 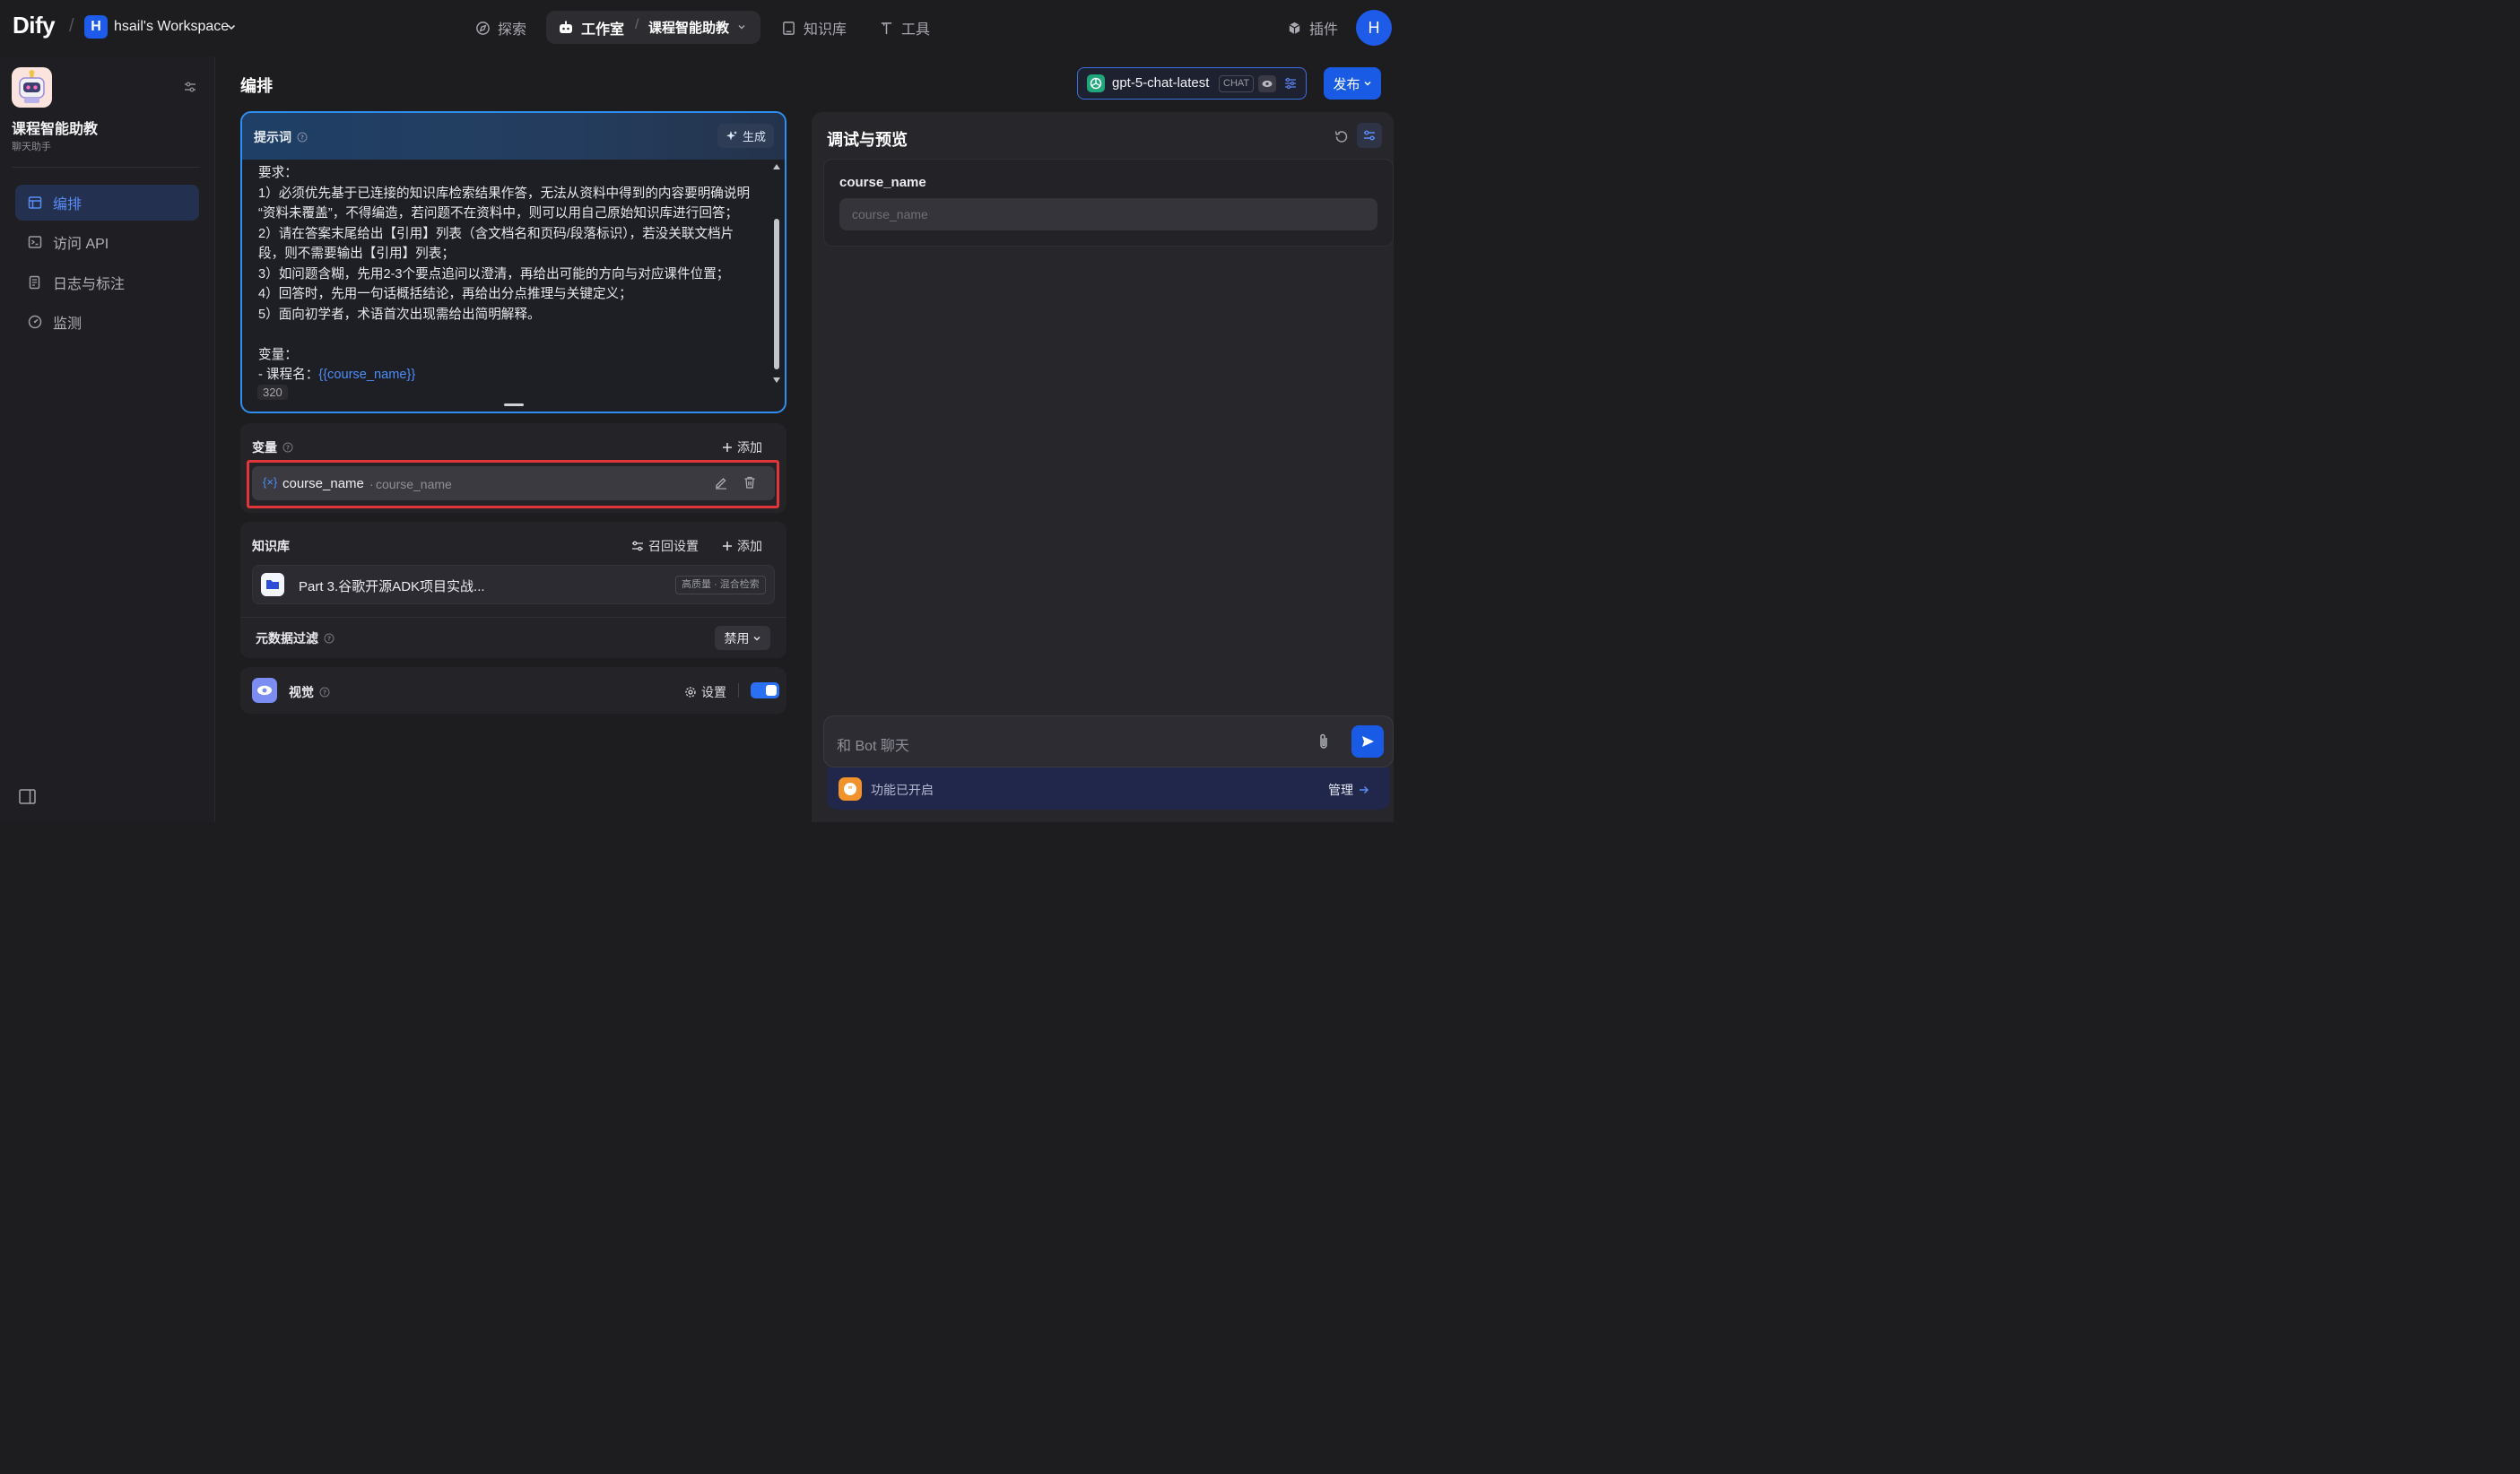 I want to click on add-variable-button: 添加, so click(x=742, y=447).